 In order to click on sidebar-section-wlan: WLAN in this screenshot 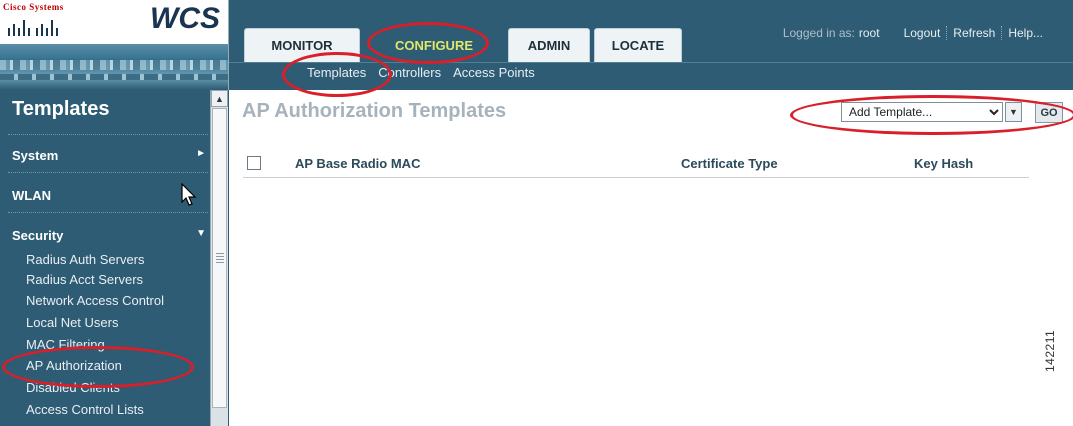, I will do `click(109, 195)`.